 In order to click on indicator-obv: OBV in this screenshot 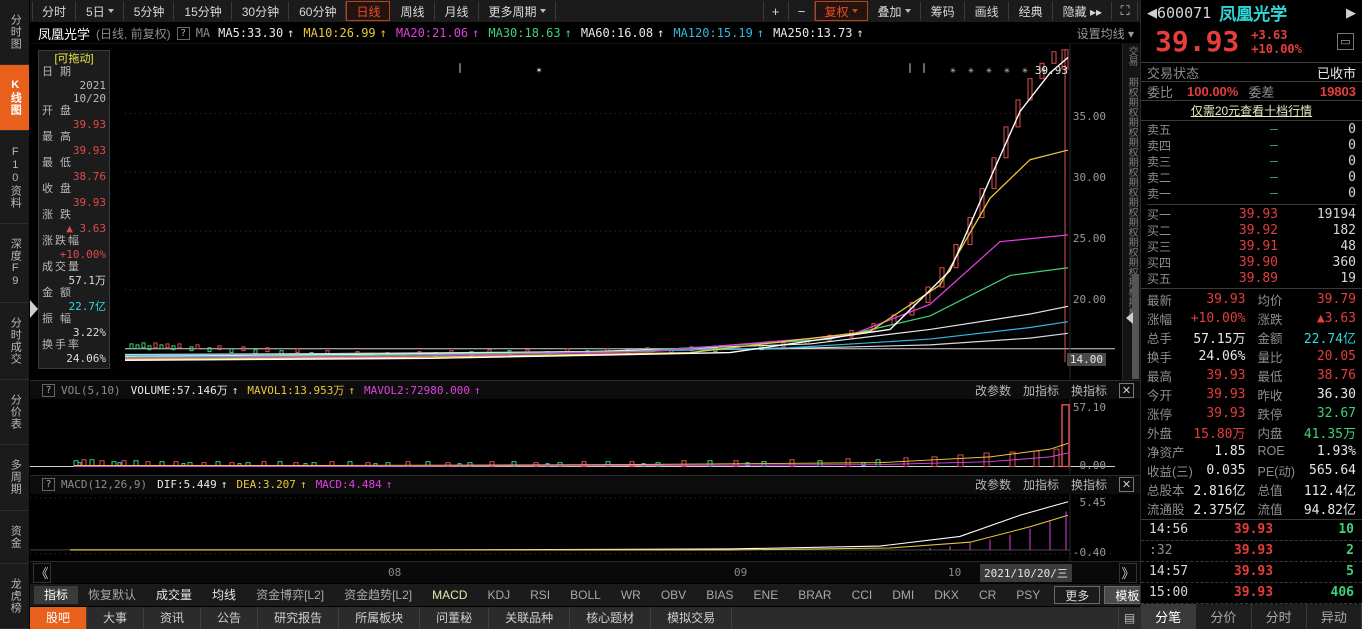, I will do `click(673, 595)`.